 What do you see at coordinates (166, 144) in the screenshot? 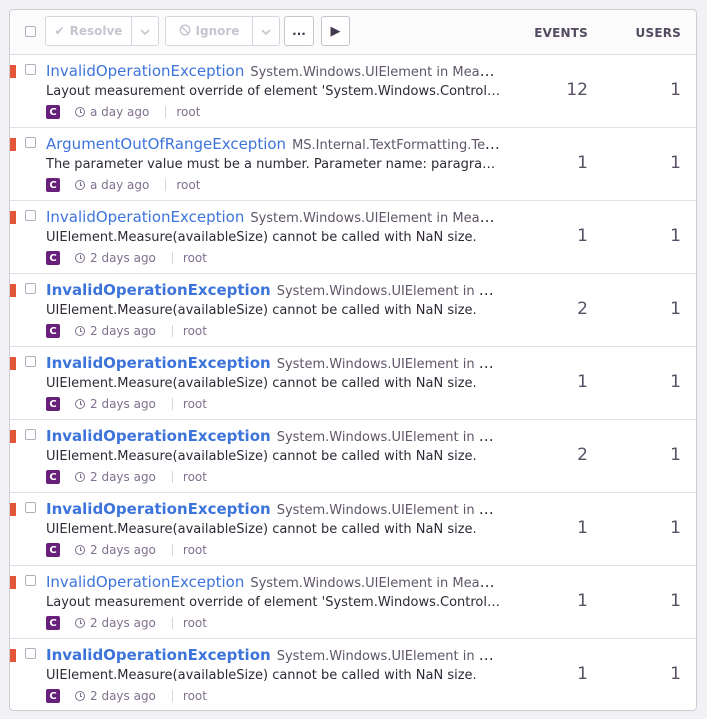
I see `issue-type-link: ArgumentOutOfRangeException` at bounding box center [166, 144].